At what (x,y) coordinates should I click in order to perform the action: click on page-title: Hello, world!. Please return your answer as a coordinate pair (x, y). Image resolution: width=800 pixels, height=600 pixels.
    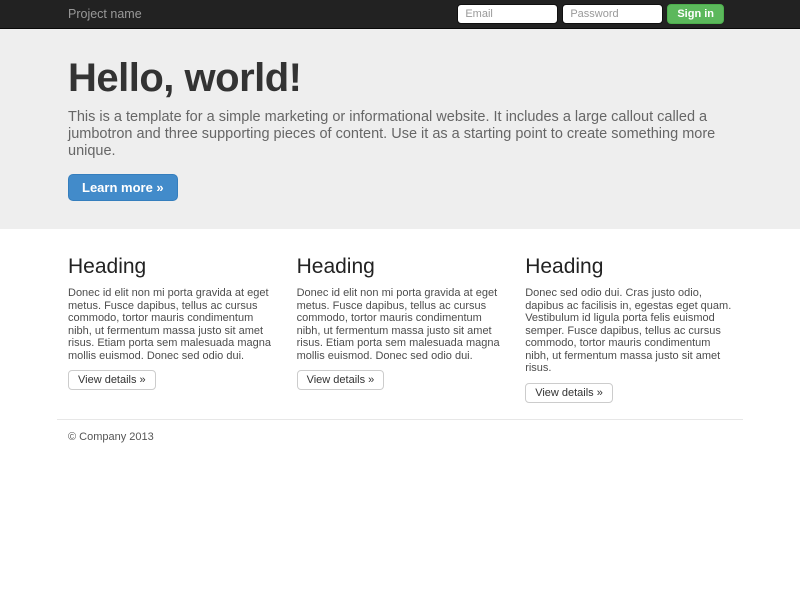
    Looking at the image, I should click on (185, 78).